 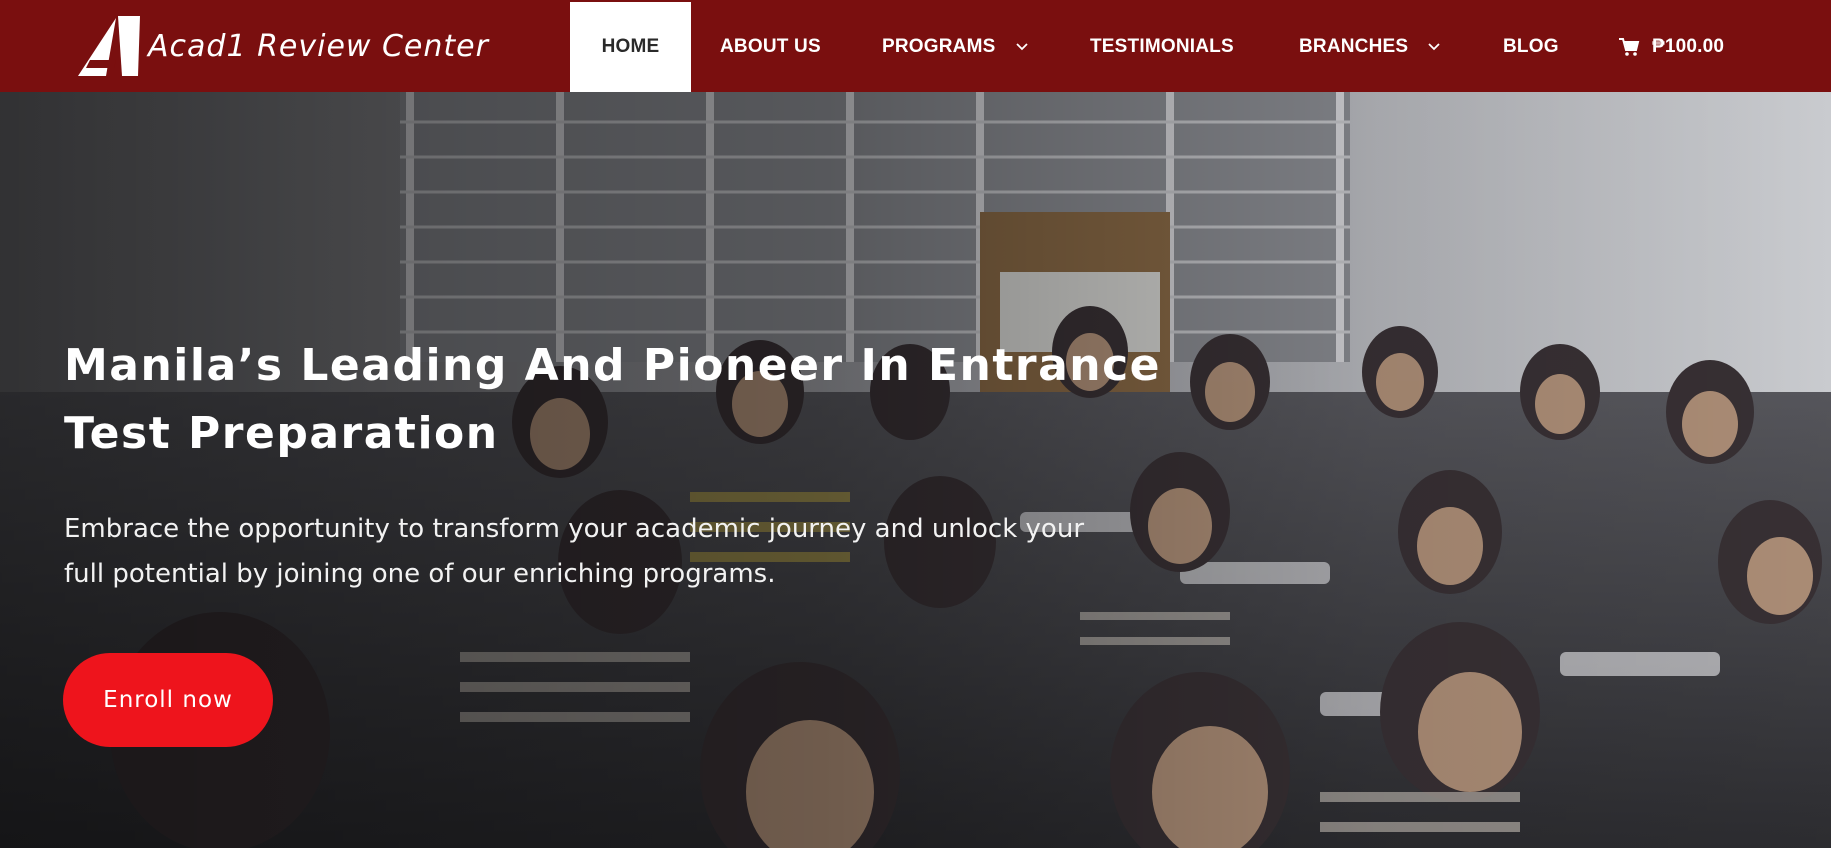 I want to click on nav-home-label: HOME, so click(x=630, y=46).